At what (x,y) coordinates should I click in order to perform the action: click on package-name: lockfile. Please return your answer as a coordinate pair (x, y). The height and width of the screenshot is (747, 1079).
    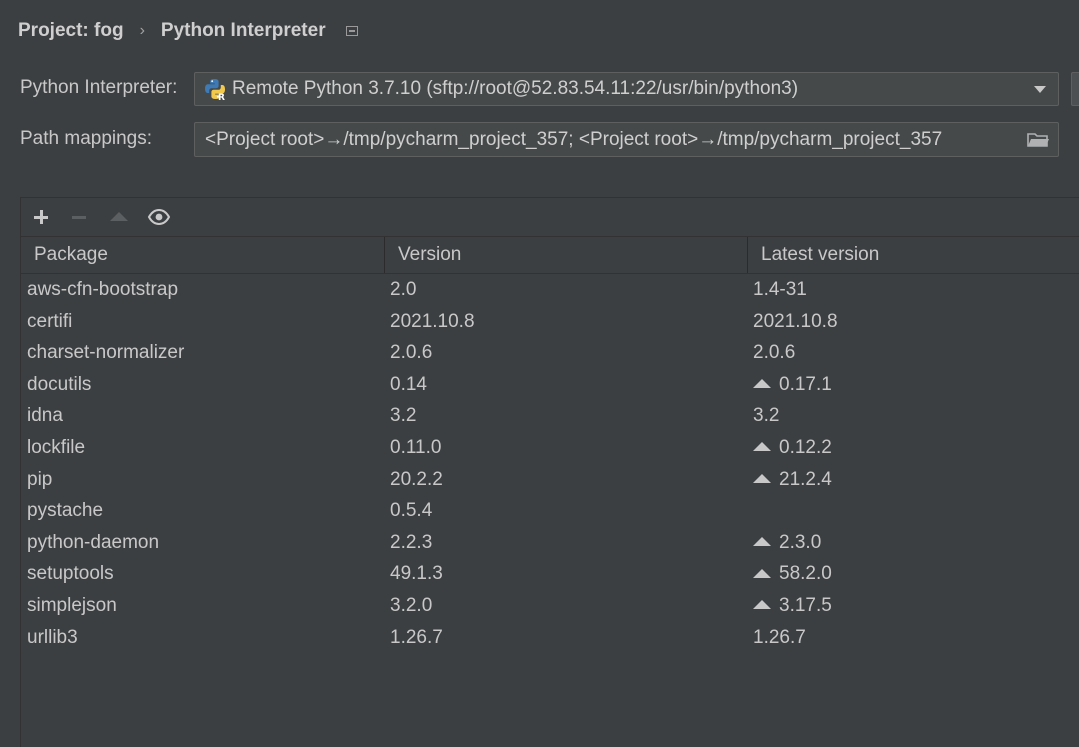
    Looking at the image, I should click on (56, 447).